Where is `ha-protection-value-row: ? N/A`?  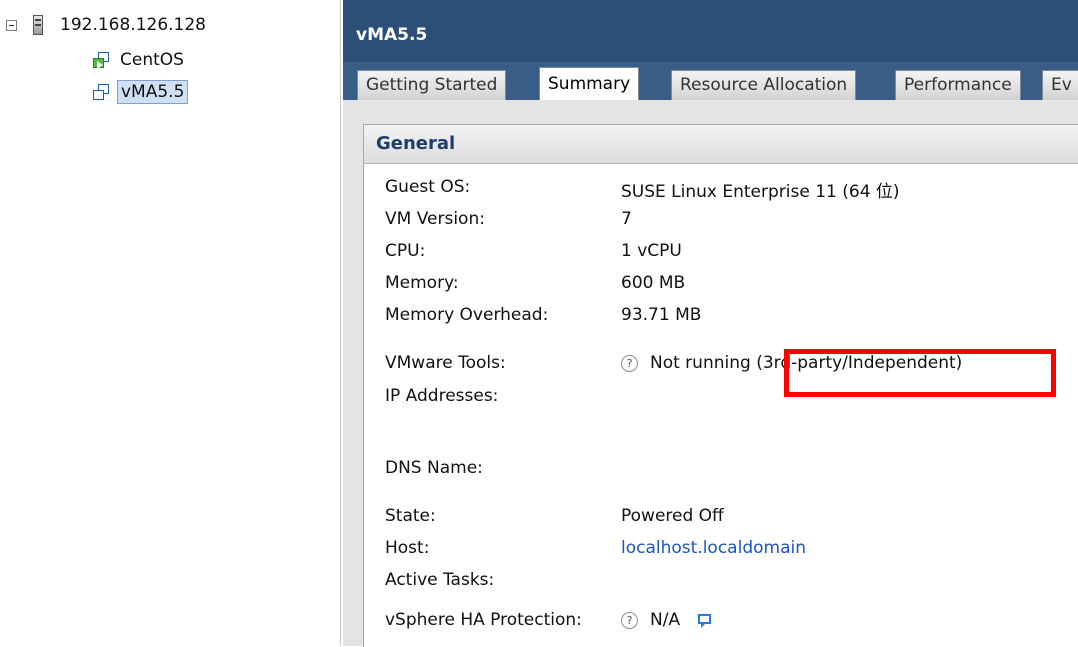 ha-protection-value-row: ? N/A is located at coordinates (666, 620).